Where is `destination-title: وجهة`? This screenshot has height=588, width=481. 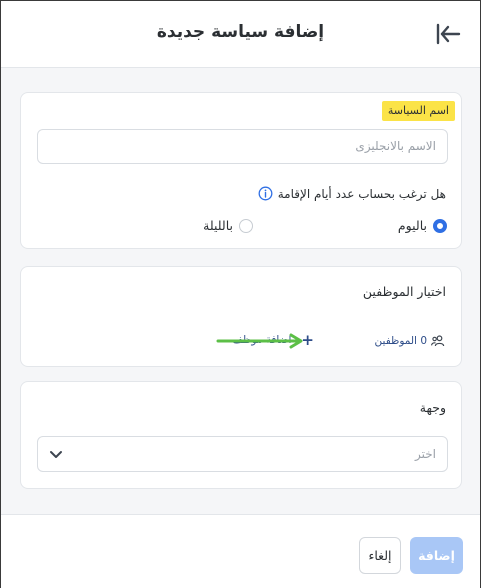
destination-title: وجهة is located at coordinates (432, 407).